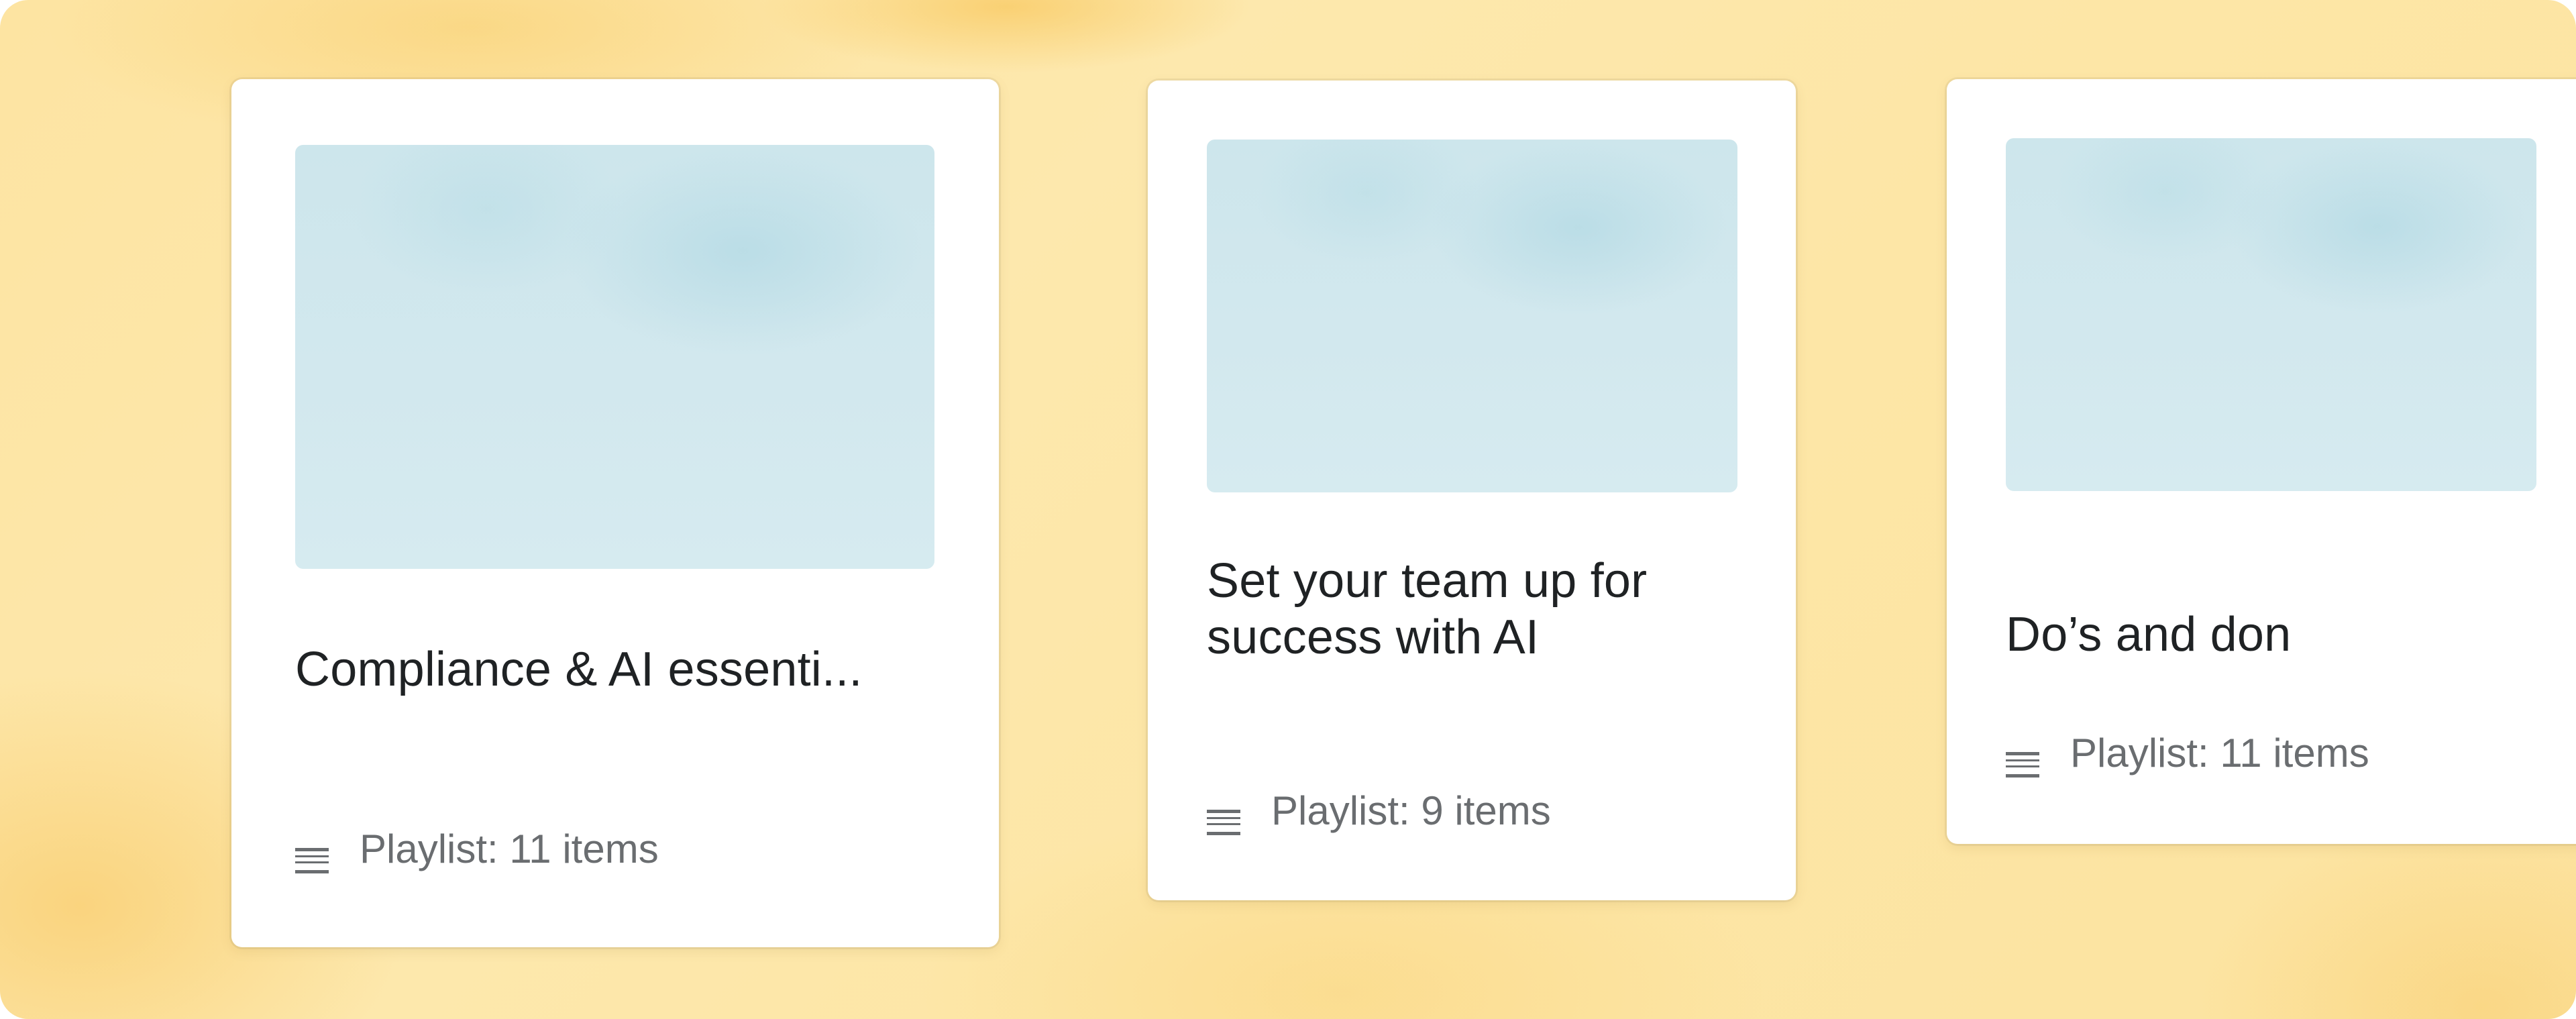 This screenshot has height=1019, width=2576. I want to click on playlist-title: Set your team up for success with AI, so click(1472, 609).